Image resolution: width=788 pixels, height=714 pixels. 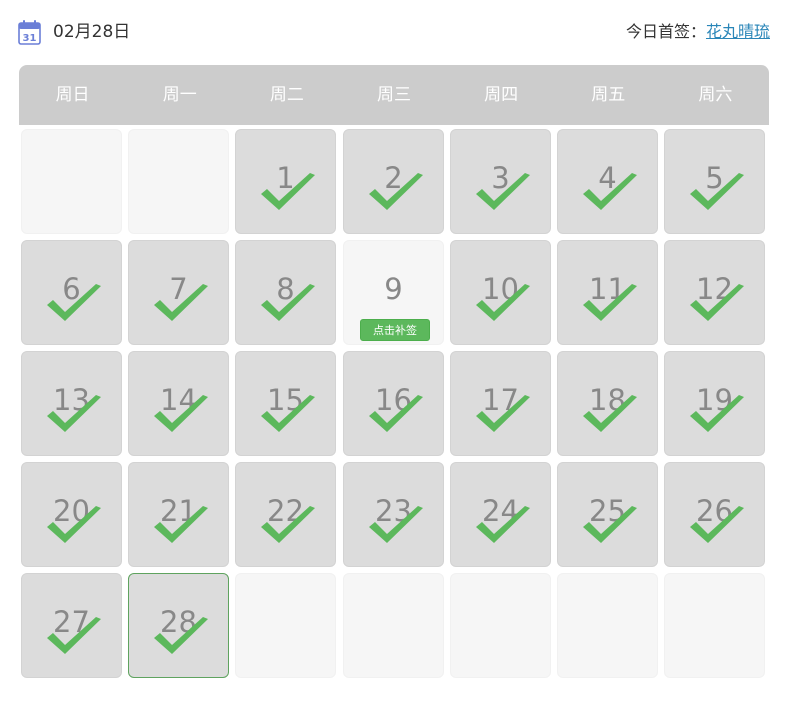 What do you see at coordinates (71, 400) in the screenshot?
I see `day-number: 13` at bounding box center [71, 400].